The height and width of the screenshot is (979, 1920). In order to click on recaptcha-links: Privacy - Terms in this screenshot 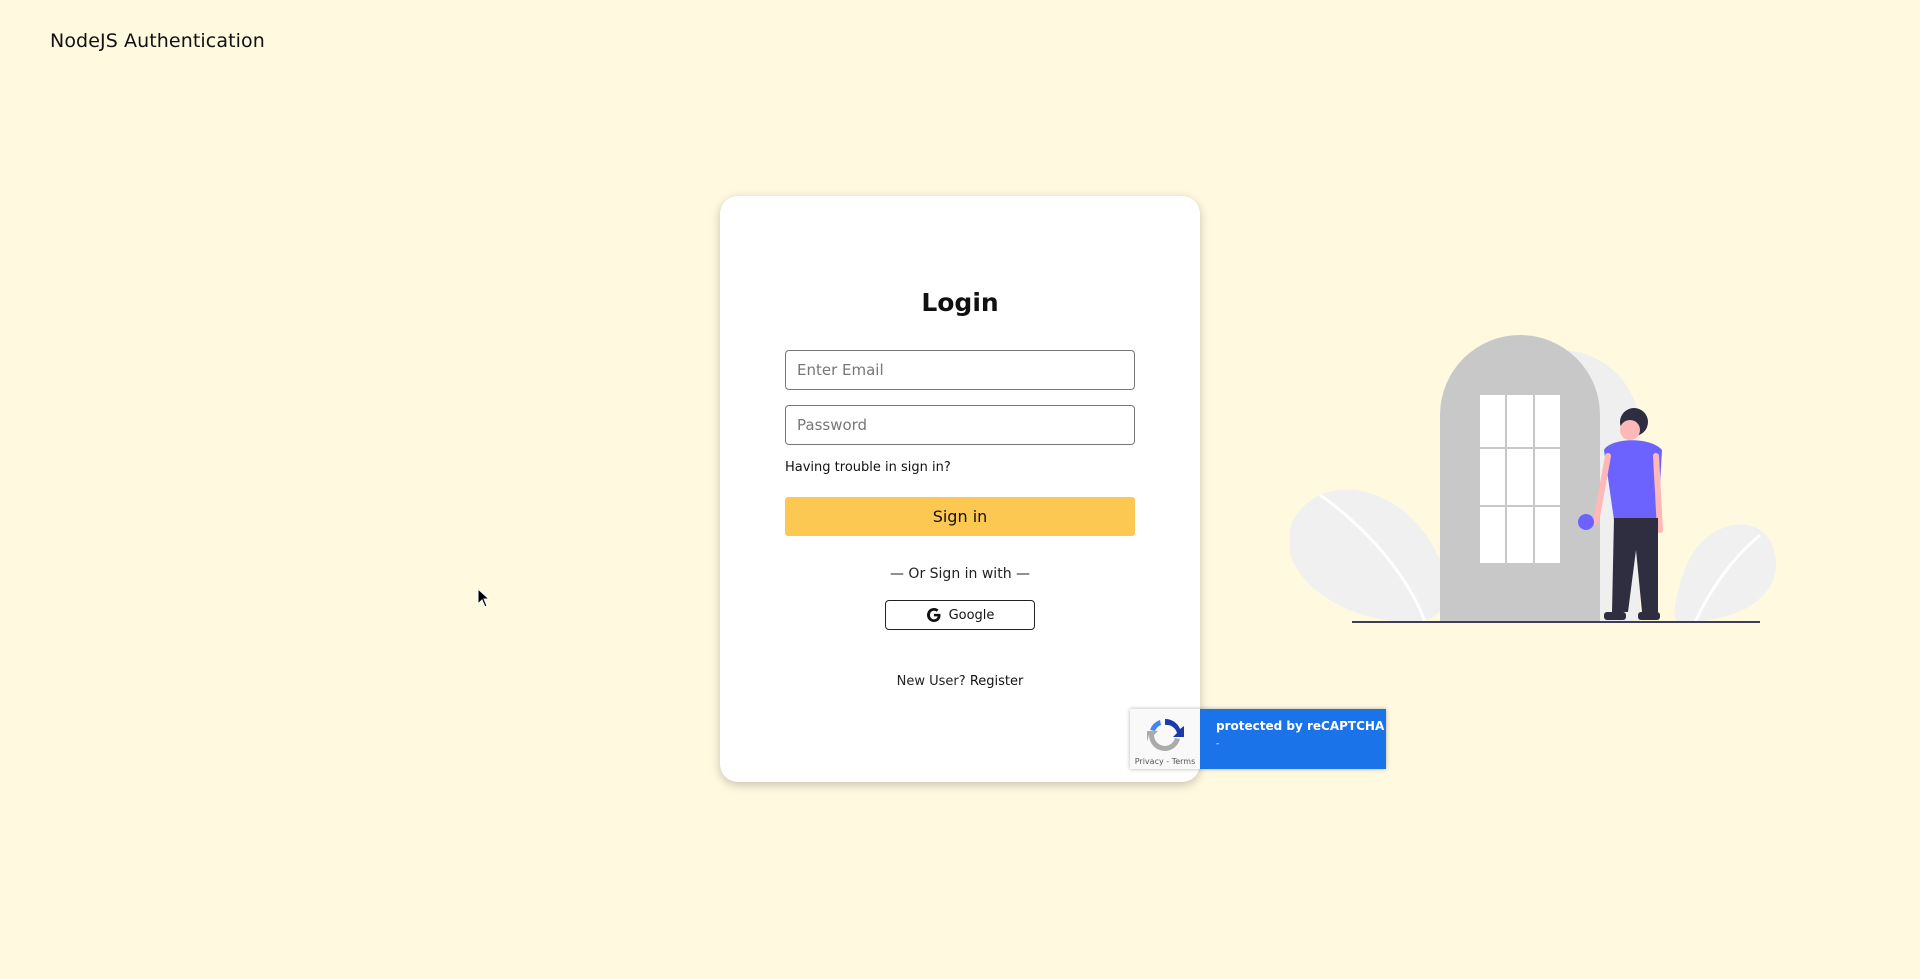, I will do `click(1165, 761)`.